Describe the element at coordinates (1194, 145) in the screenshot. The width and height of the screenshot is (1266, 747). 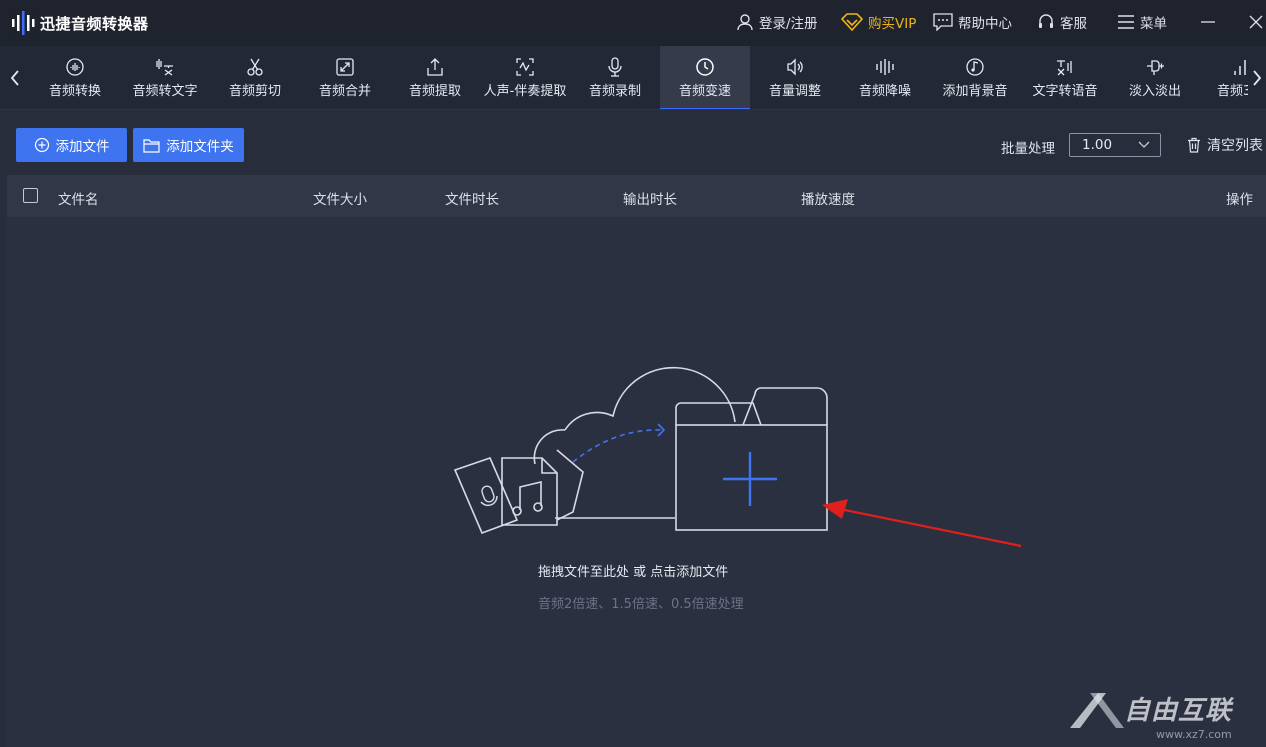
I see `trash-icon` at that location.